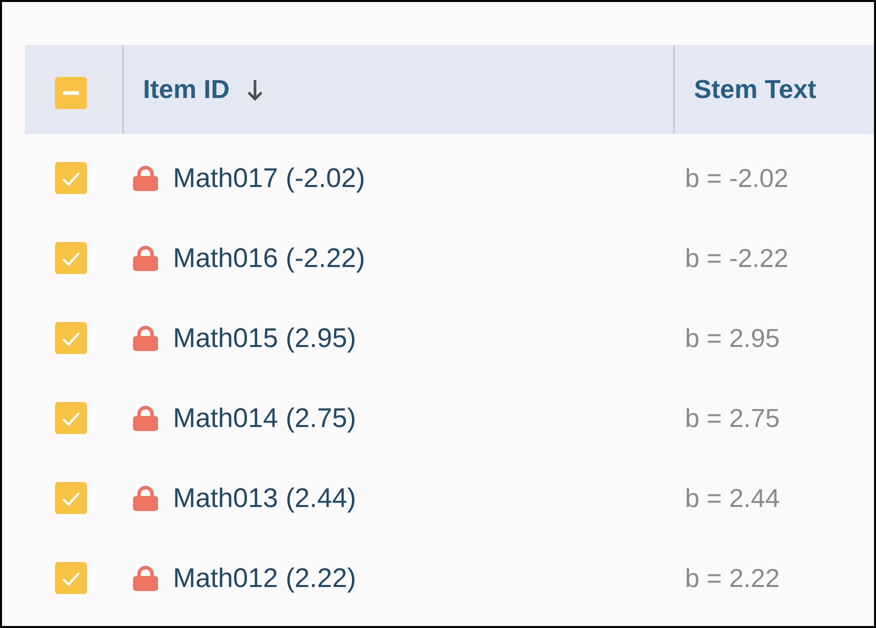 Image resolution: width=876 pixels, height=628 pixels. What do you see at coordinates (269, 178) in the screenshot?
I see `item-link: Math017 (-2.02)` at bounding box center [269, 178].